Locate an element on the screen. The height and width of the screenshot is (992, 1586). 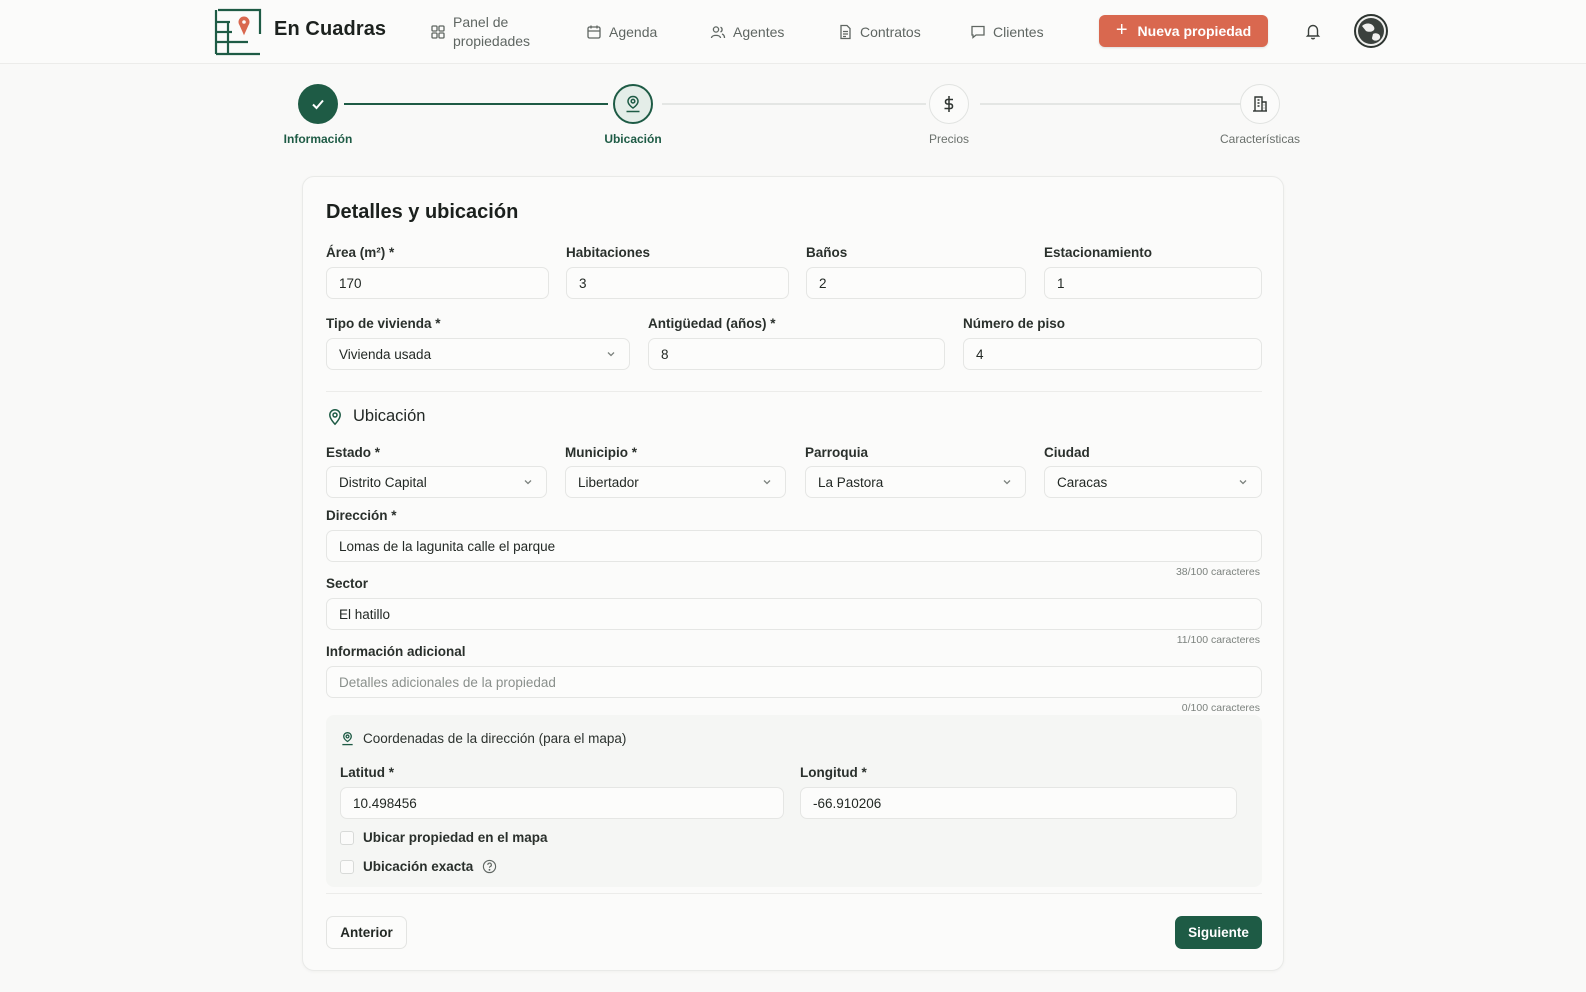
user-avatar is located at coordinates (1371, 31).